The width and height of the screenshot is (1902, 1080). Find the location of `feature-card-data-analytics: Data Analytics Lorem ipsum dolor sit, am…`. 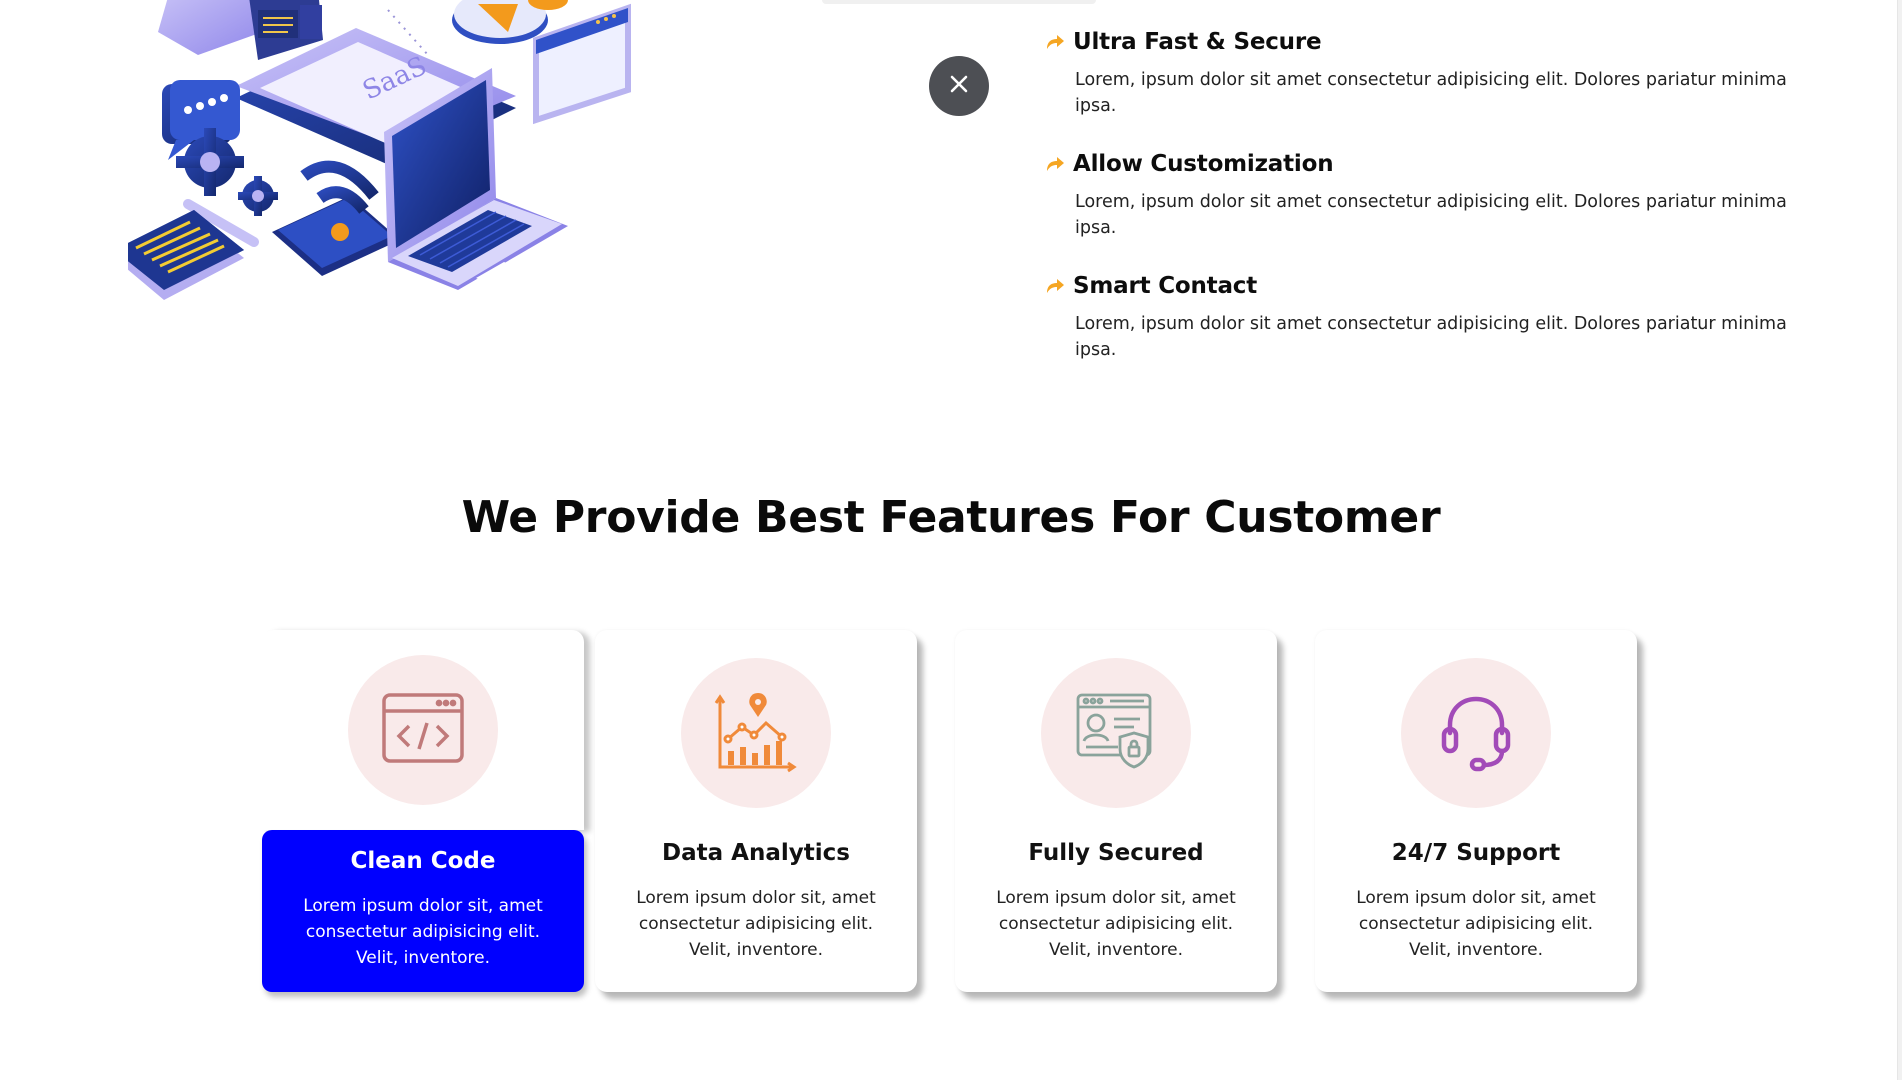

feature-card-data-analytics: Data Analytics Lorem ipsum dolor sit, am… is located at coordinates (756, 811).